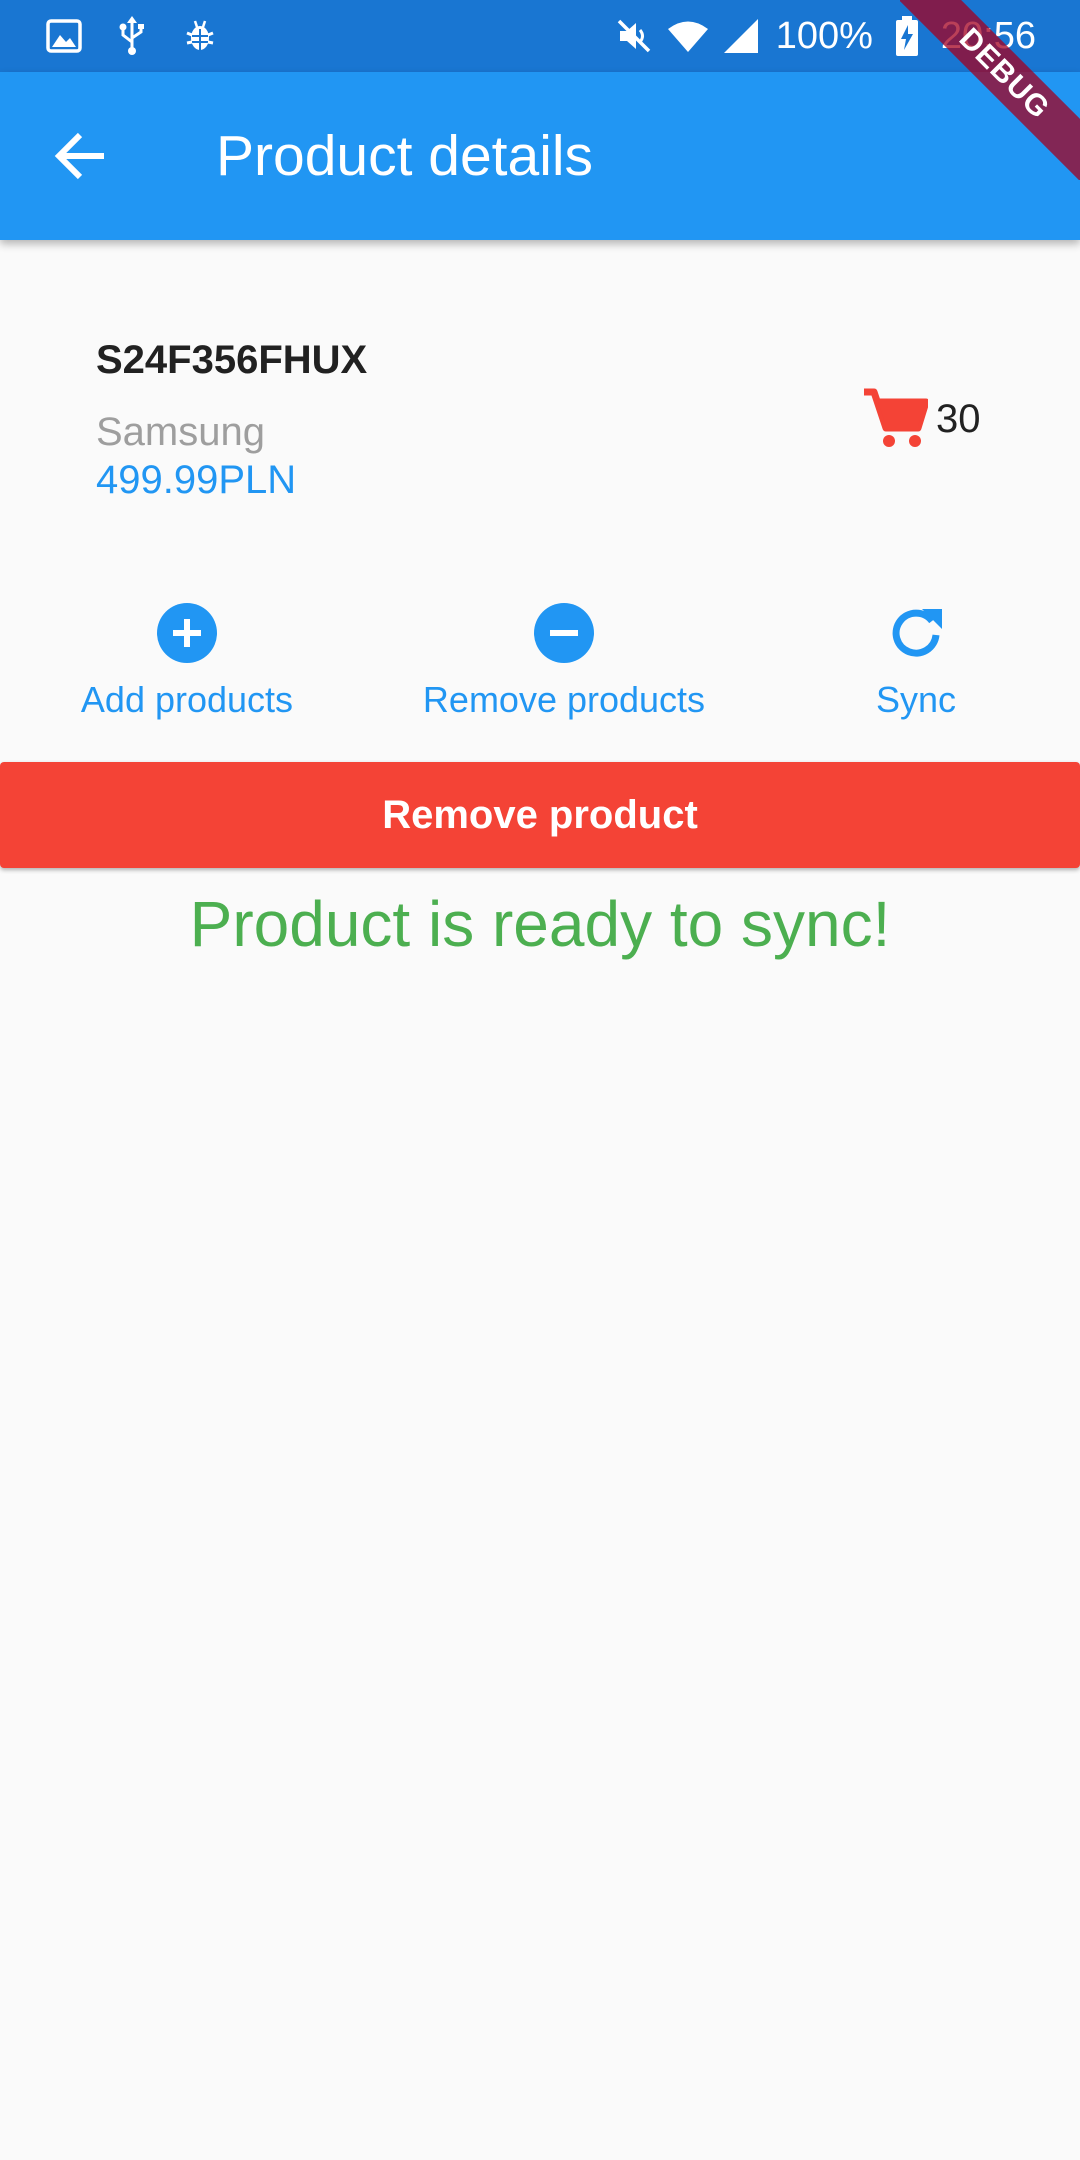  Describe the element at coordinates (540, 924) in the screenshot. I see `sync-status-message: Product is ready to sync!` at that location.